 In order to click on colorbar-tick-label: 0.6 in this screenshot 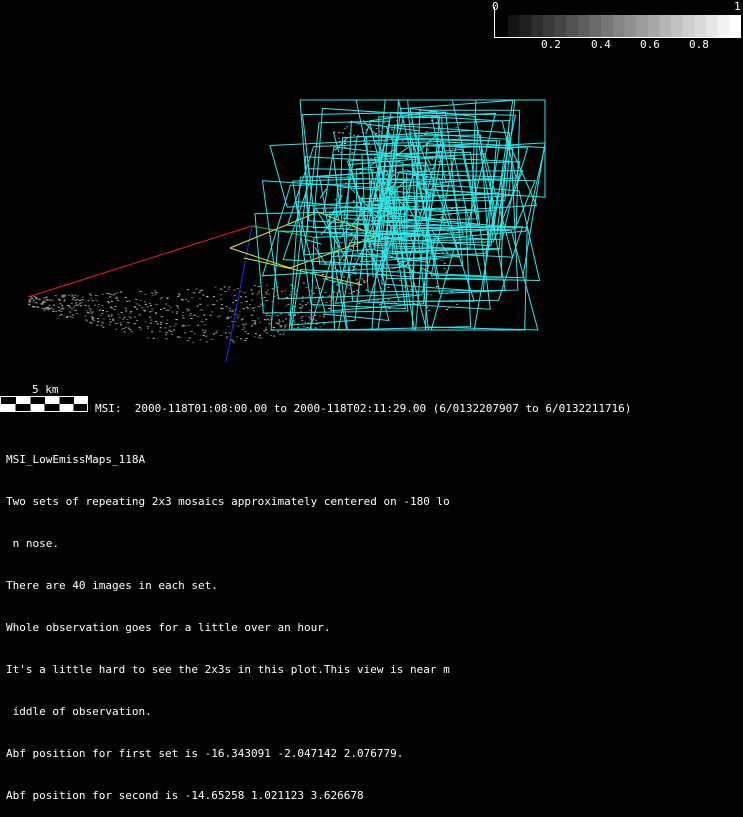, I will do `click(650, 44)`.